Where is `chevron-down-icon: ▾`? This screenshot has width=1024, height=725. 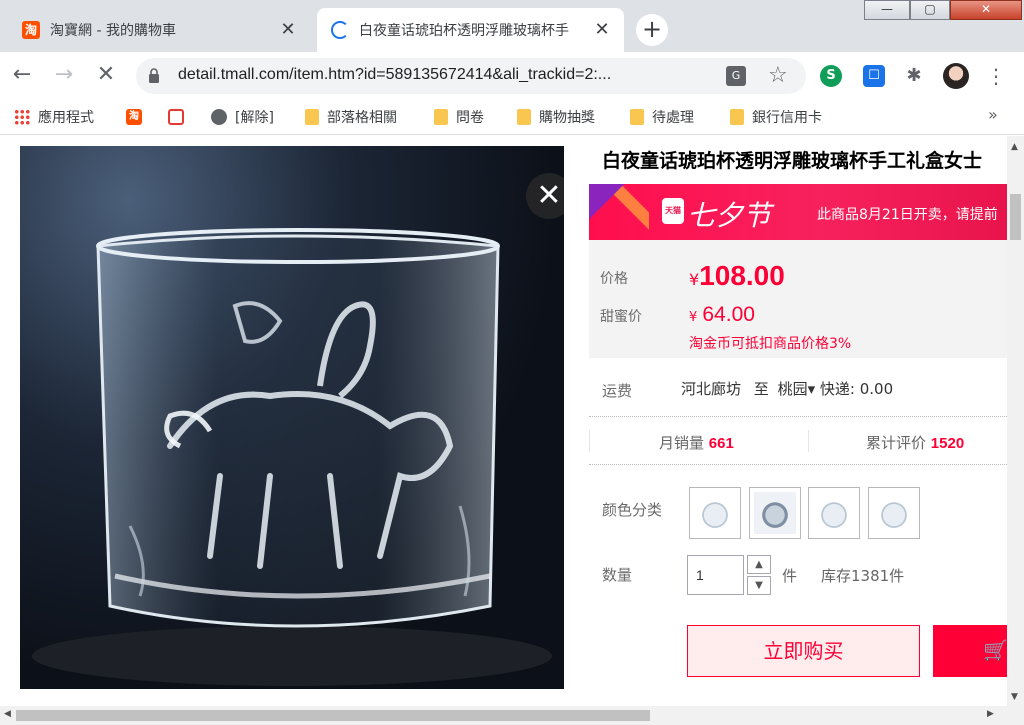 chevron-down-icon: ▾ is located at coordinates (811, 389).